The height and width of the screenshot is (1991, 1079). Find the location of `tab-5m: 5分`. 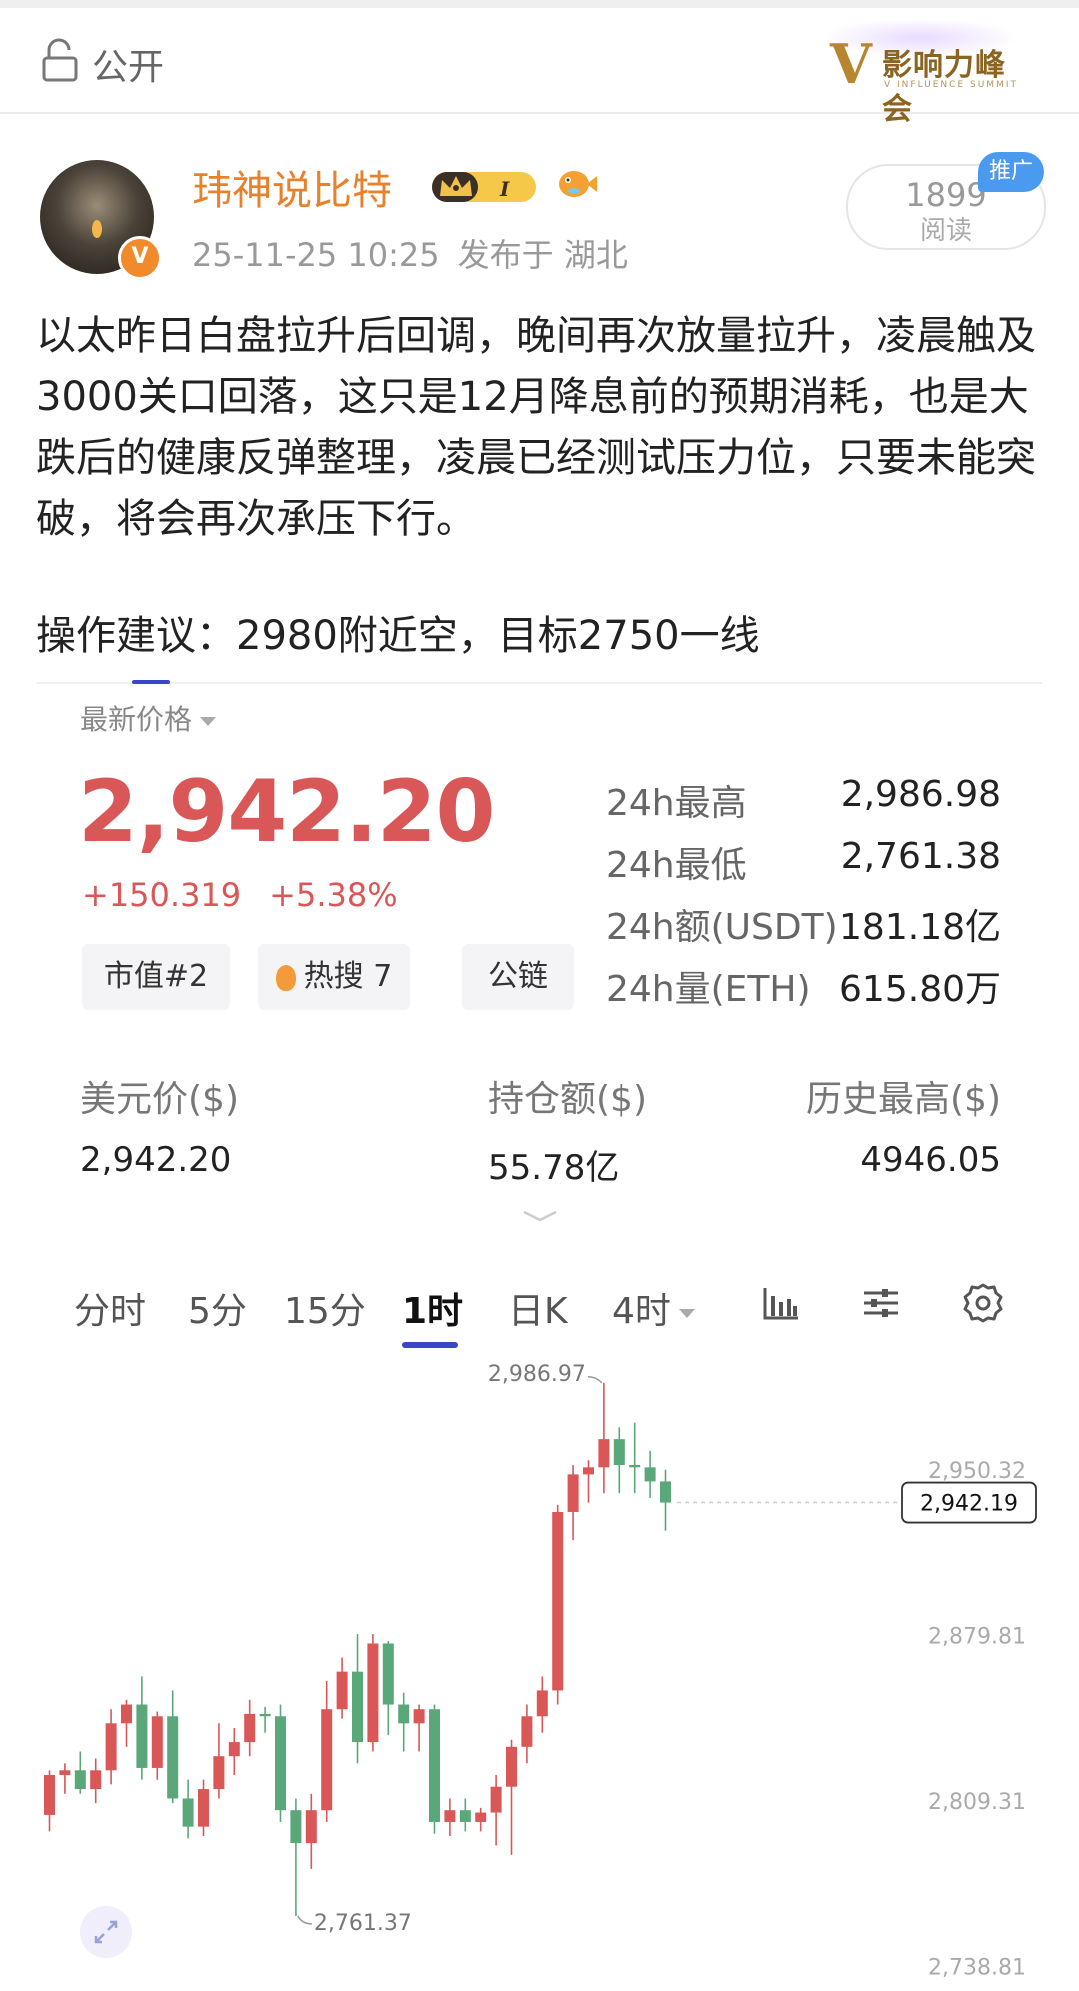

tab-5m: 5分 is located at coordinates (217, 1308).